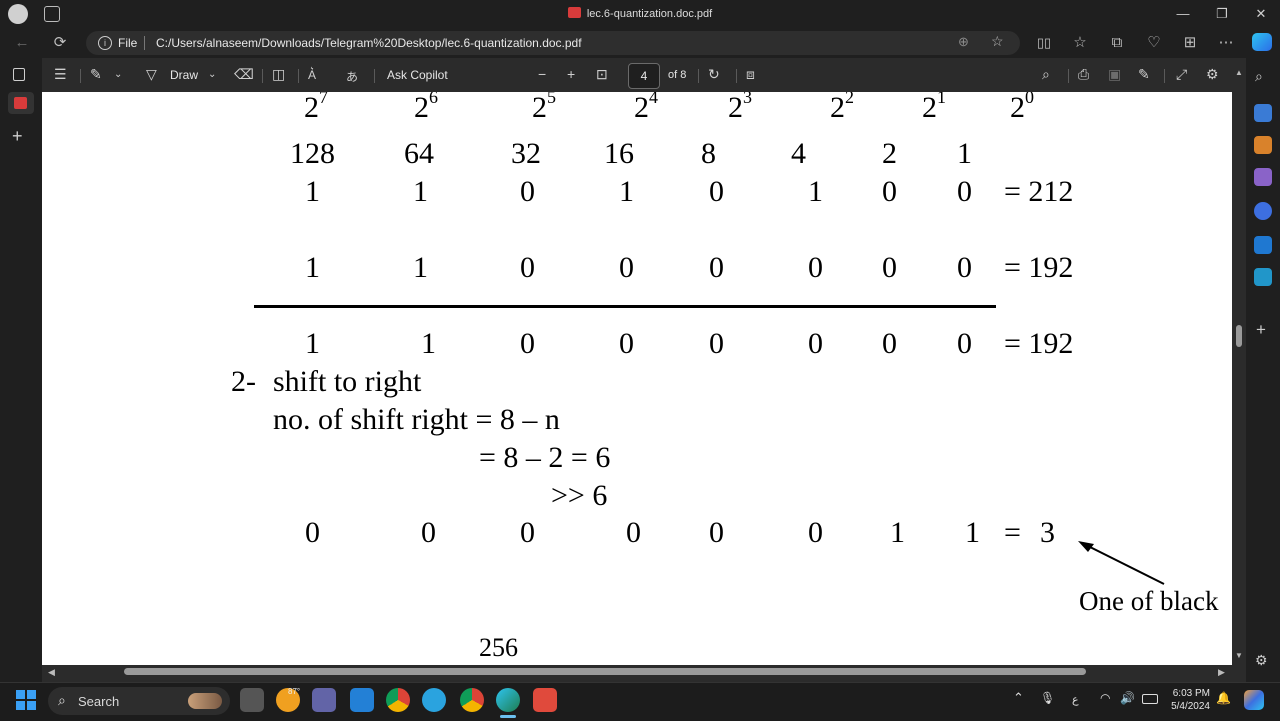 The width and height of the screenshot is (1280, 721). I want to click on refresh-icon: ⟳, so click(60, 43).